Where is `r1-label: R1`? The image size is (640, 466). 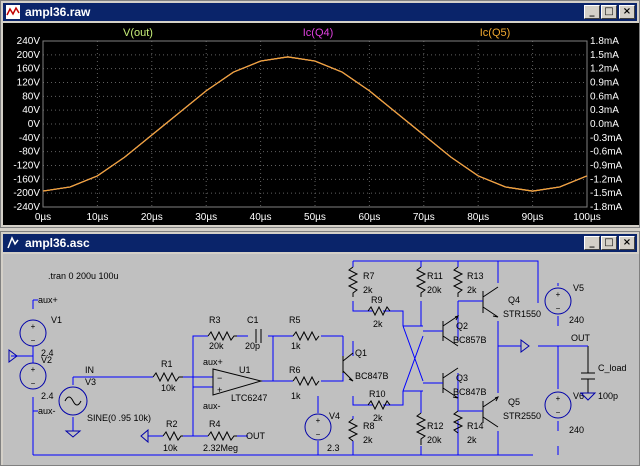 r1-label: R1 is located at coordinates (167, 364).